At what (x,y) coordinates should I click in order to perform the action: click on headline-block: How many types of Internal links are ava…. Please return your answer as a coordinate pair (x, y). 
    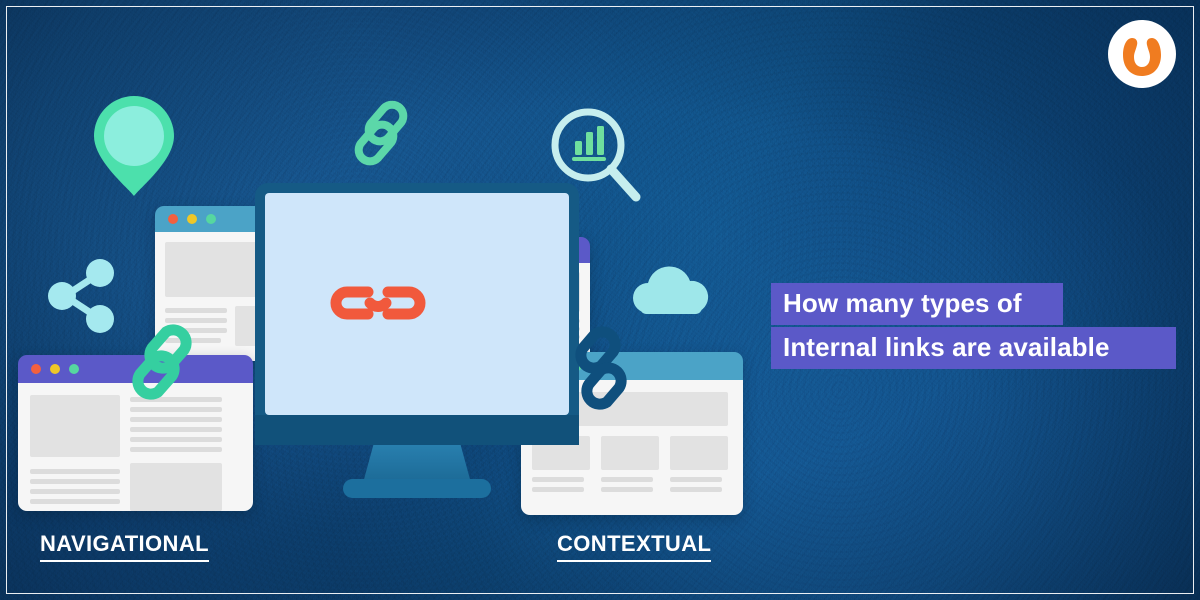
    Looking at the image, I should click on (973, 326).